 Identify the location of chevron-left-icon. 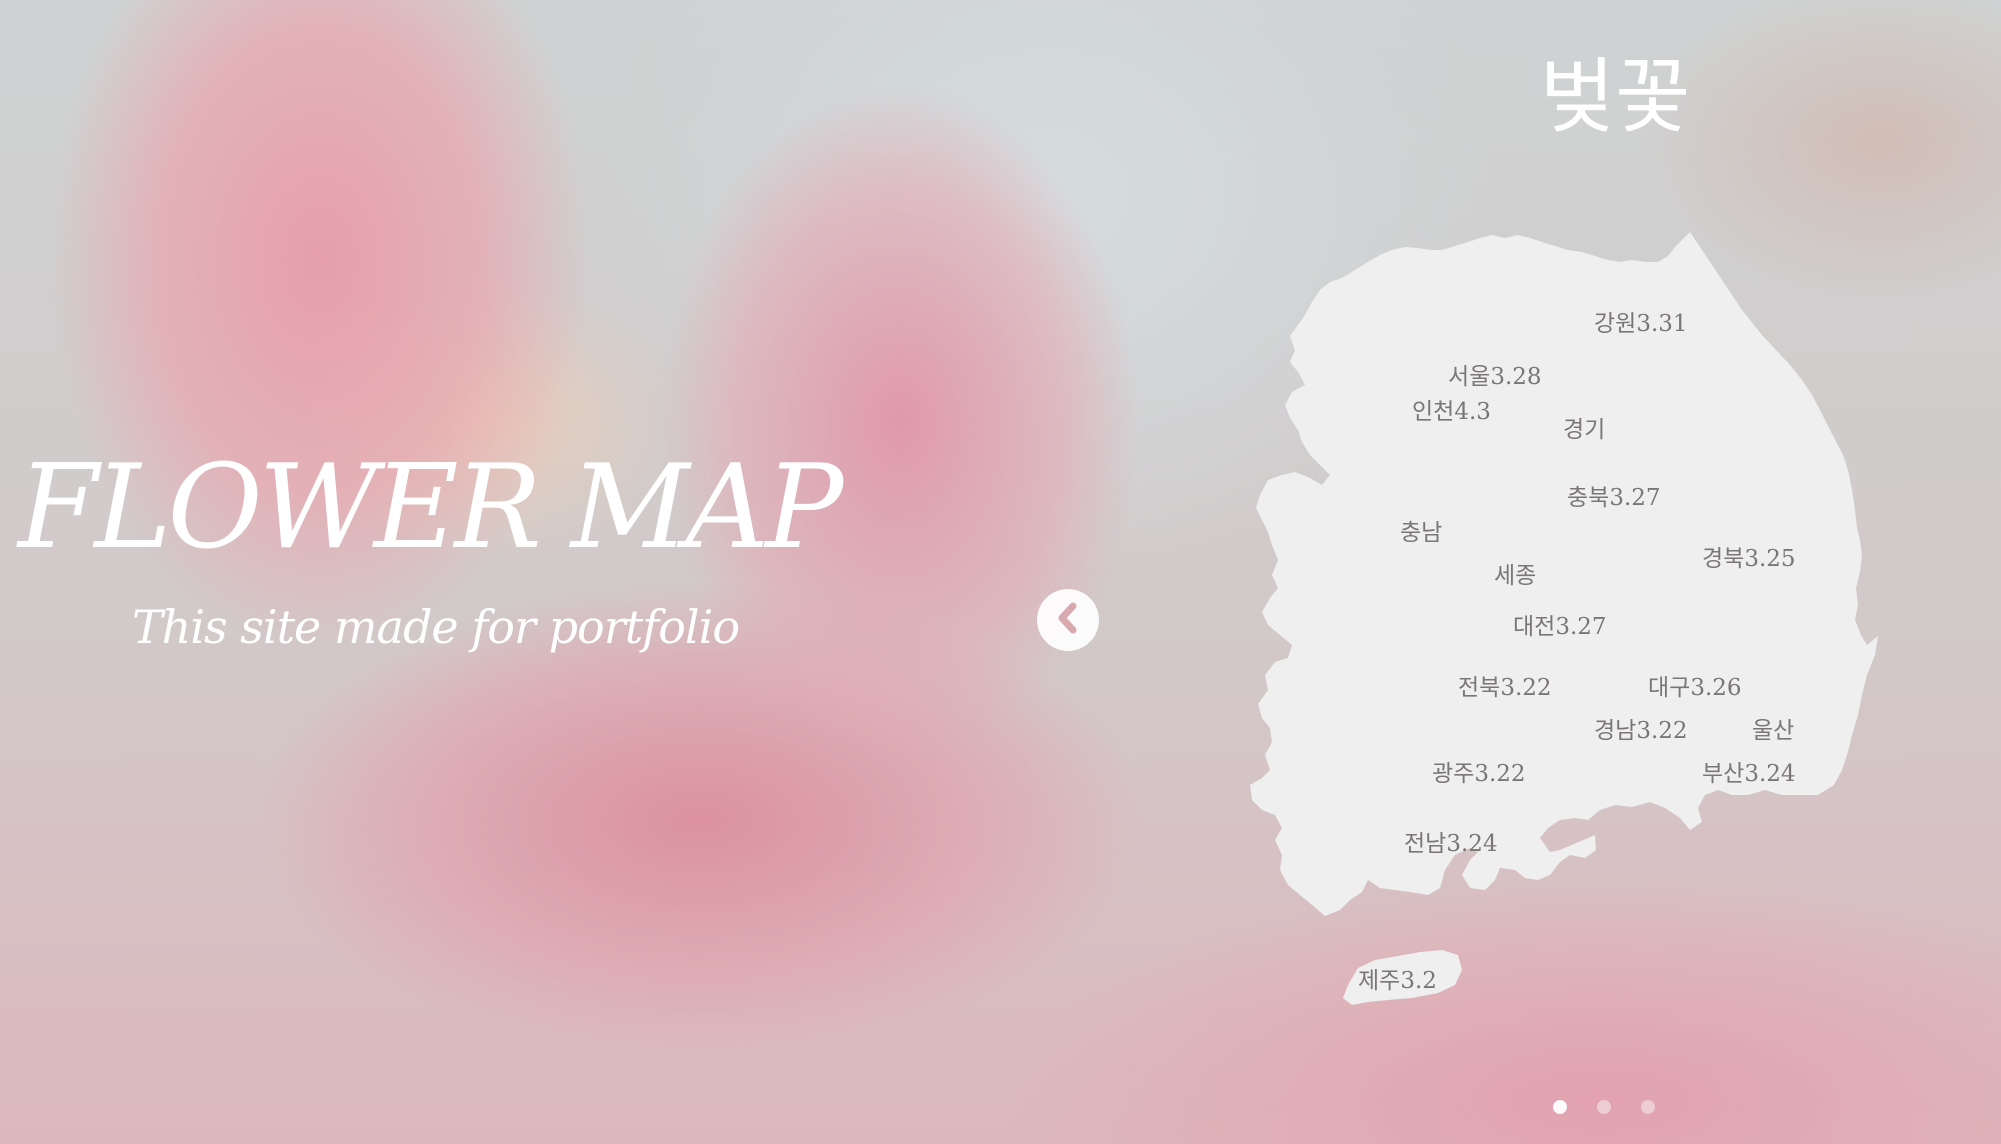
(1068, 620).